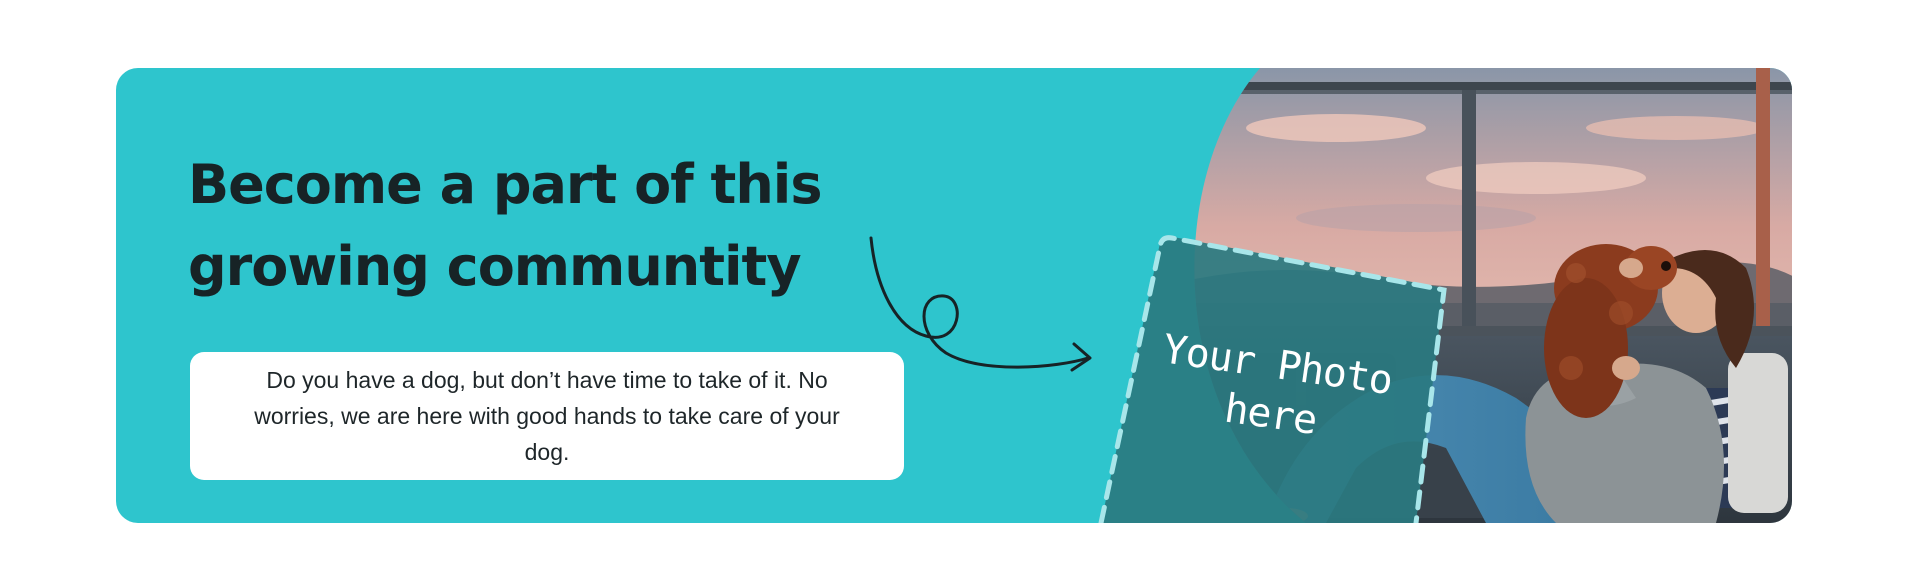 The image size is (1914, 586). What do you see at coordinates (505, 225) in the screenshot?
I see `banner-headline: Become a part of this growing communtity` at bounding box center [505, 225].